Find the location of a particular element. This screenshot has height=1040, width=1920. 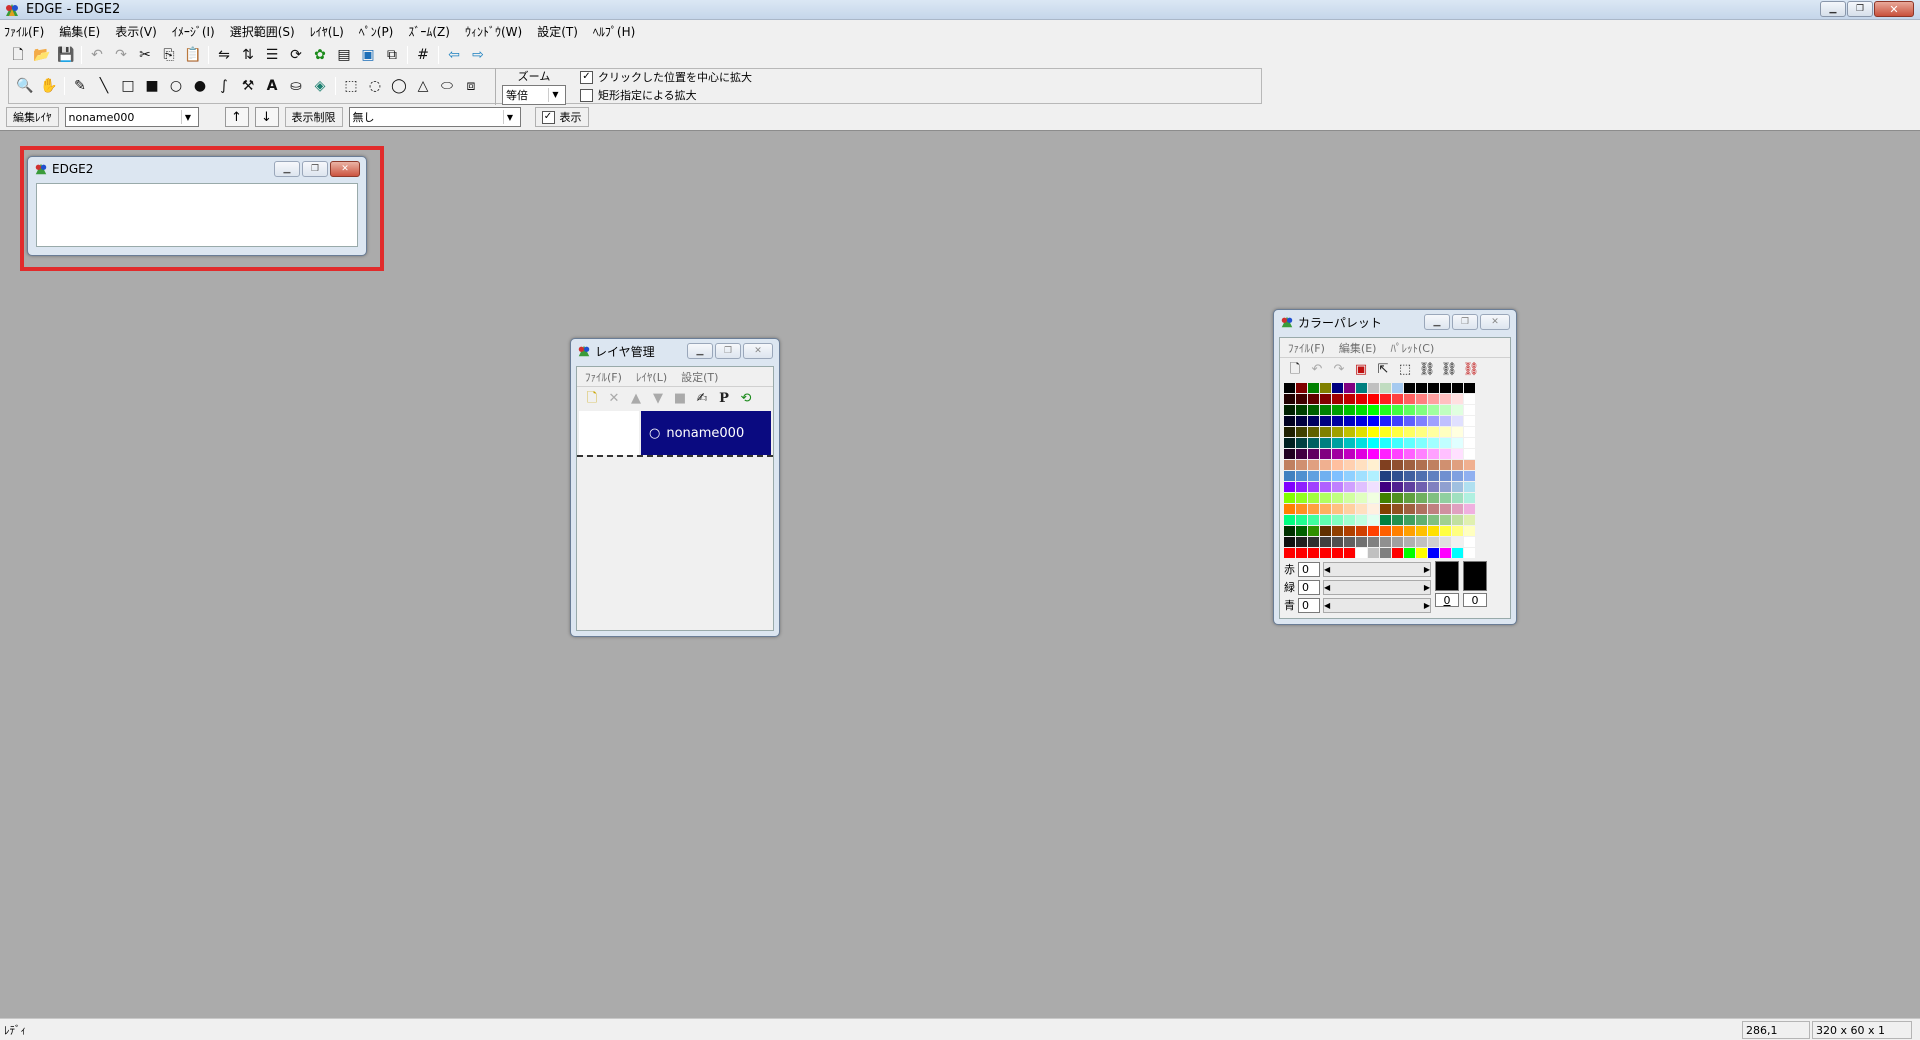

flip-horizontal-icon: ⇋ is located at coordinates (224, 55).